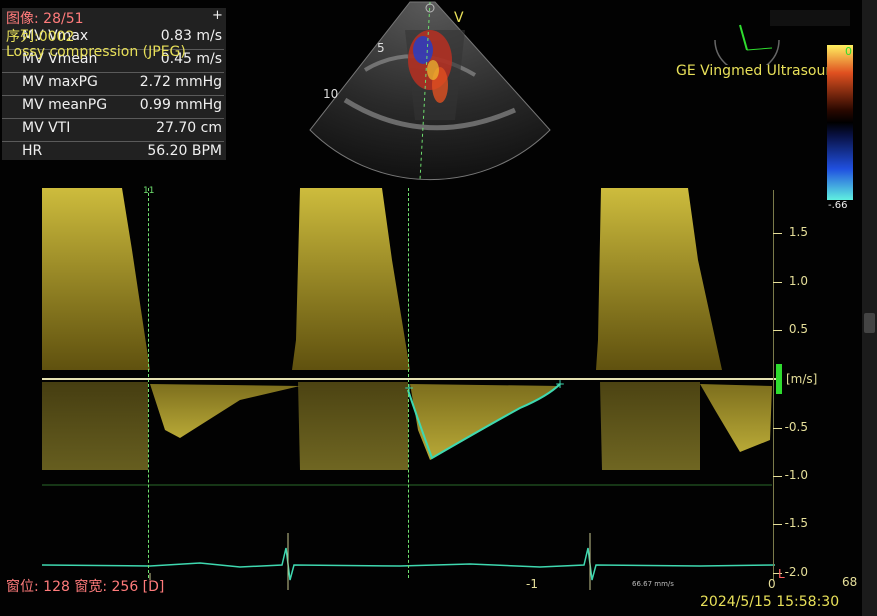 Image resolution: width=877 pixels, height=616 pixels. I want to click on measurement-name: MV maxPG, so click(60, 82).